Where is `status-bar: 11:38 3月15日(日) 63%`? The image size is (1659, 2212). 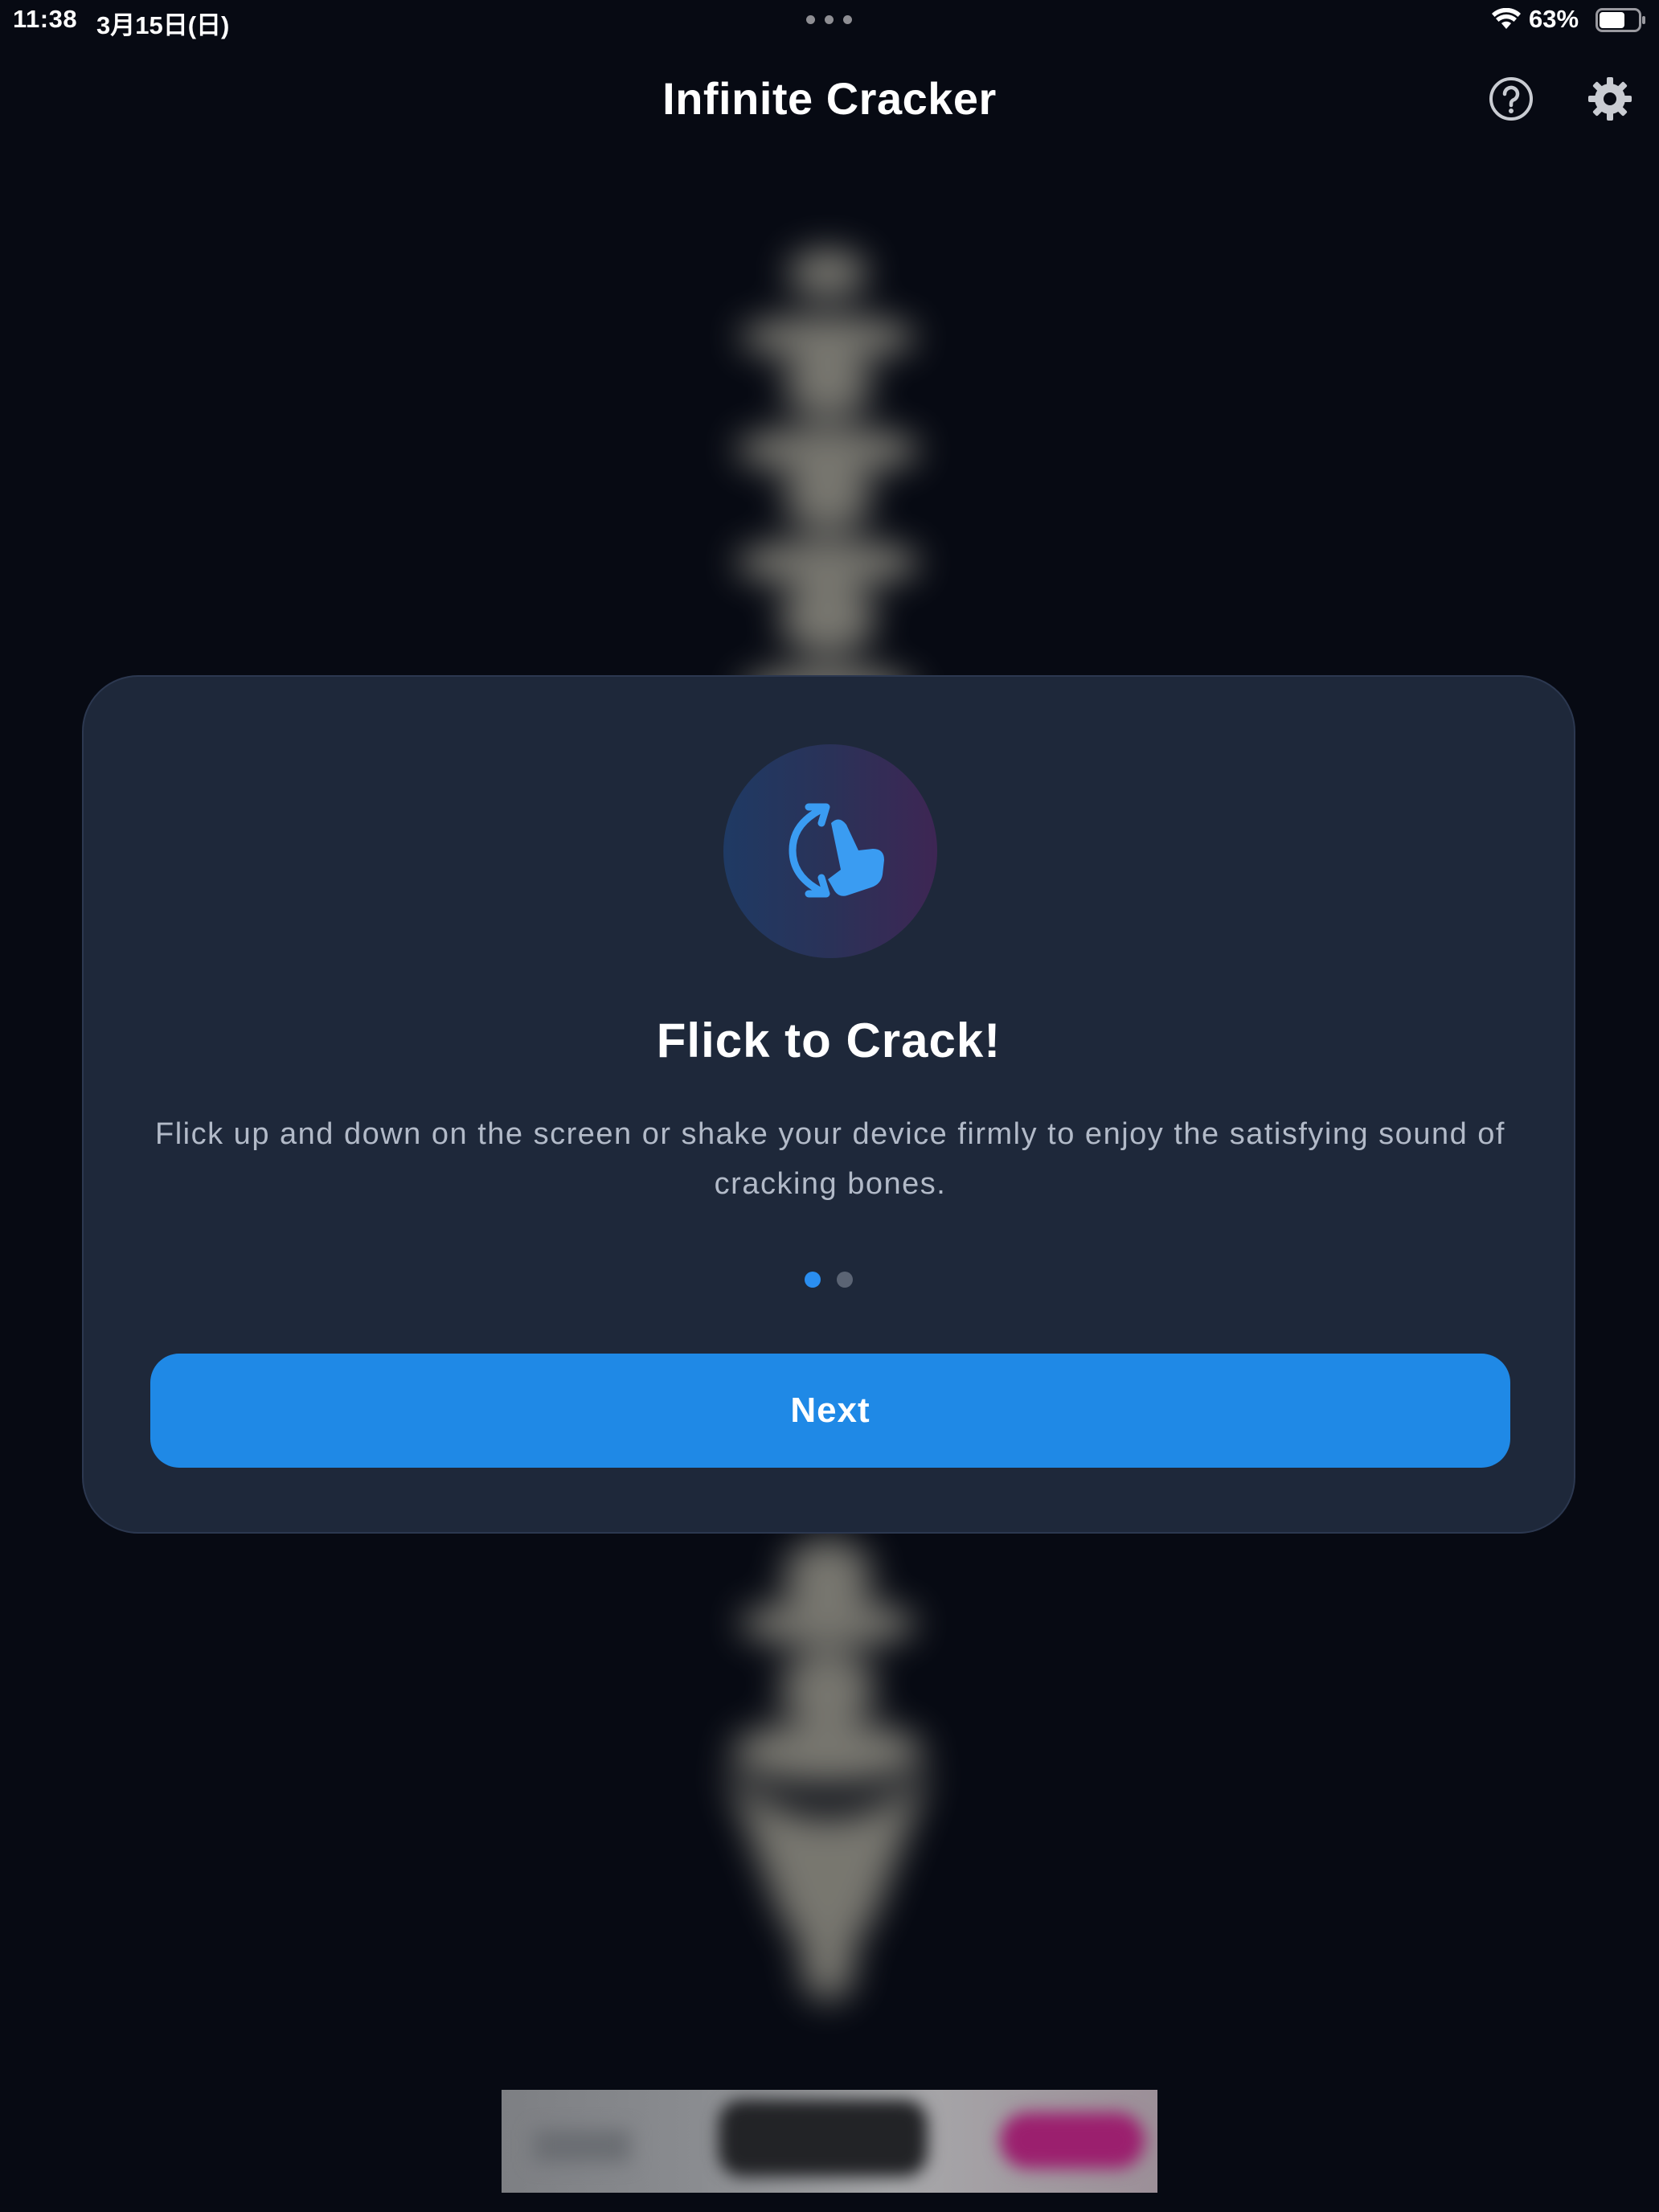
status-bar: 11:38 3月15日(日) 63% is located at coordinates (829, 20).